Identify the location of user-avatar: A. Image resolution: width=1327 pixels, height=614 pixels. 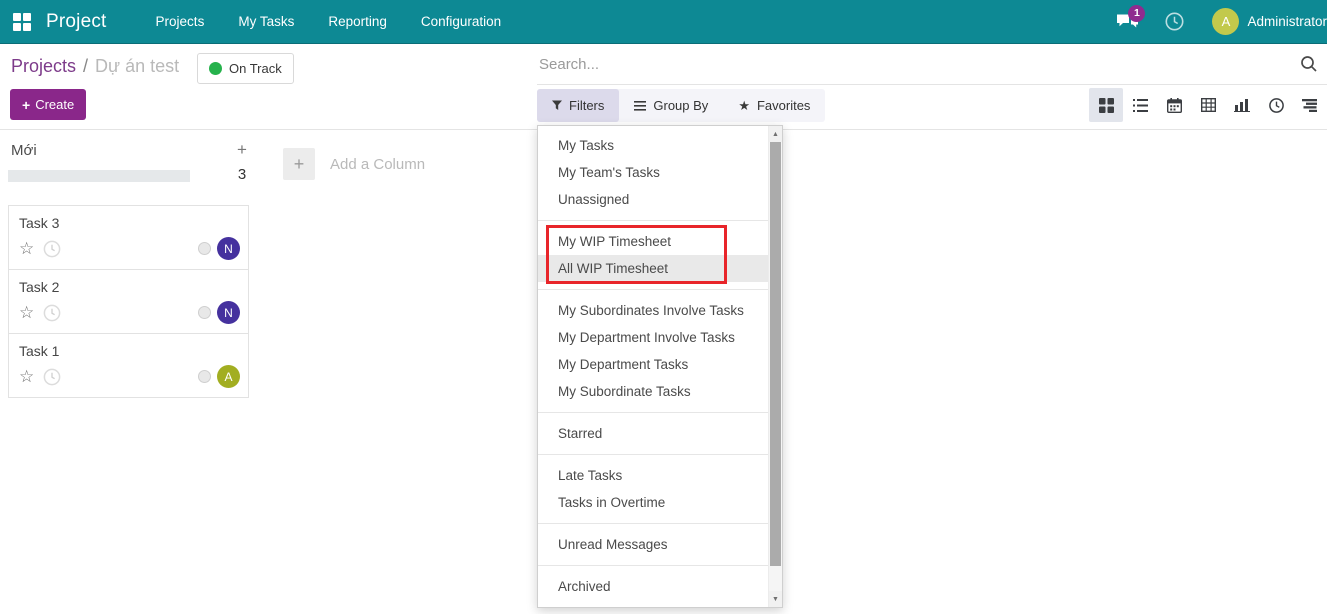
(1226, 21).